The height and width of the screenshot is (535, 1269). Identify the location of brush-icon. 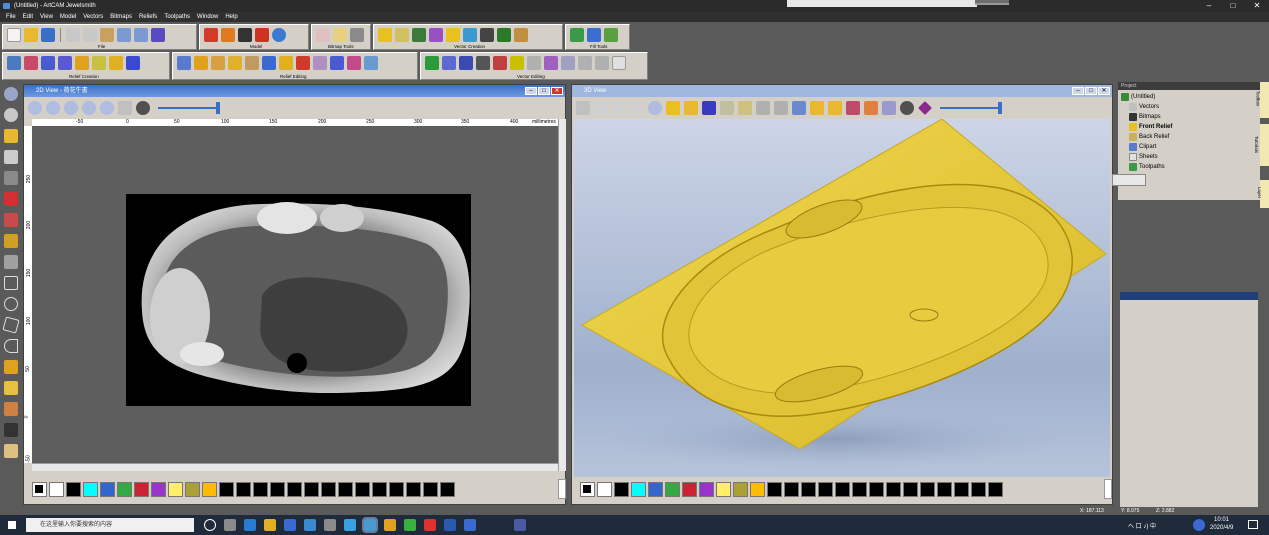
(11, 241).